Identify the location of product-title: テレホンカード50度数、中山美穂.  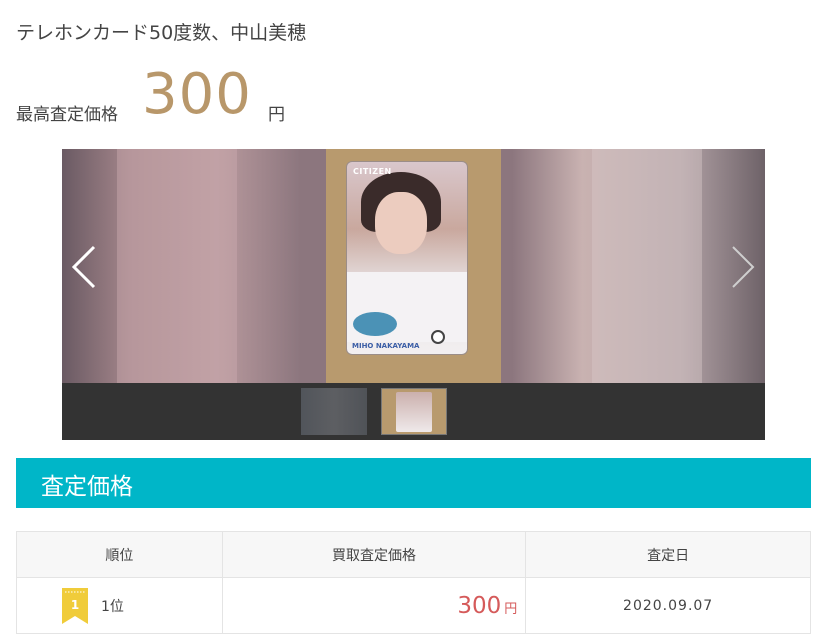
(161, 33).